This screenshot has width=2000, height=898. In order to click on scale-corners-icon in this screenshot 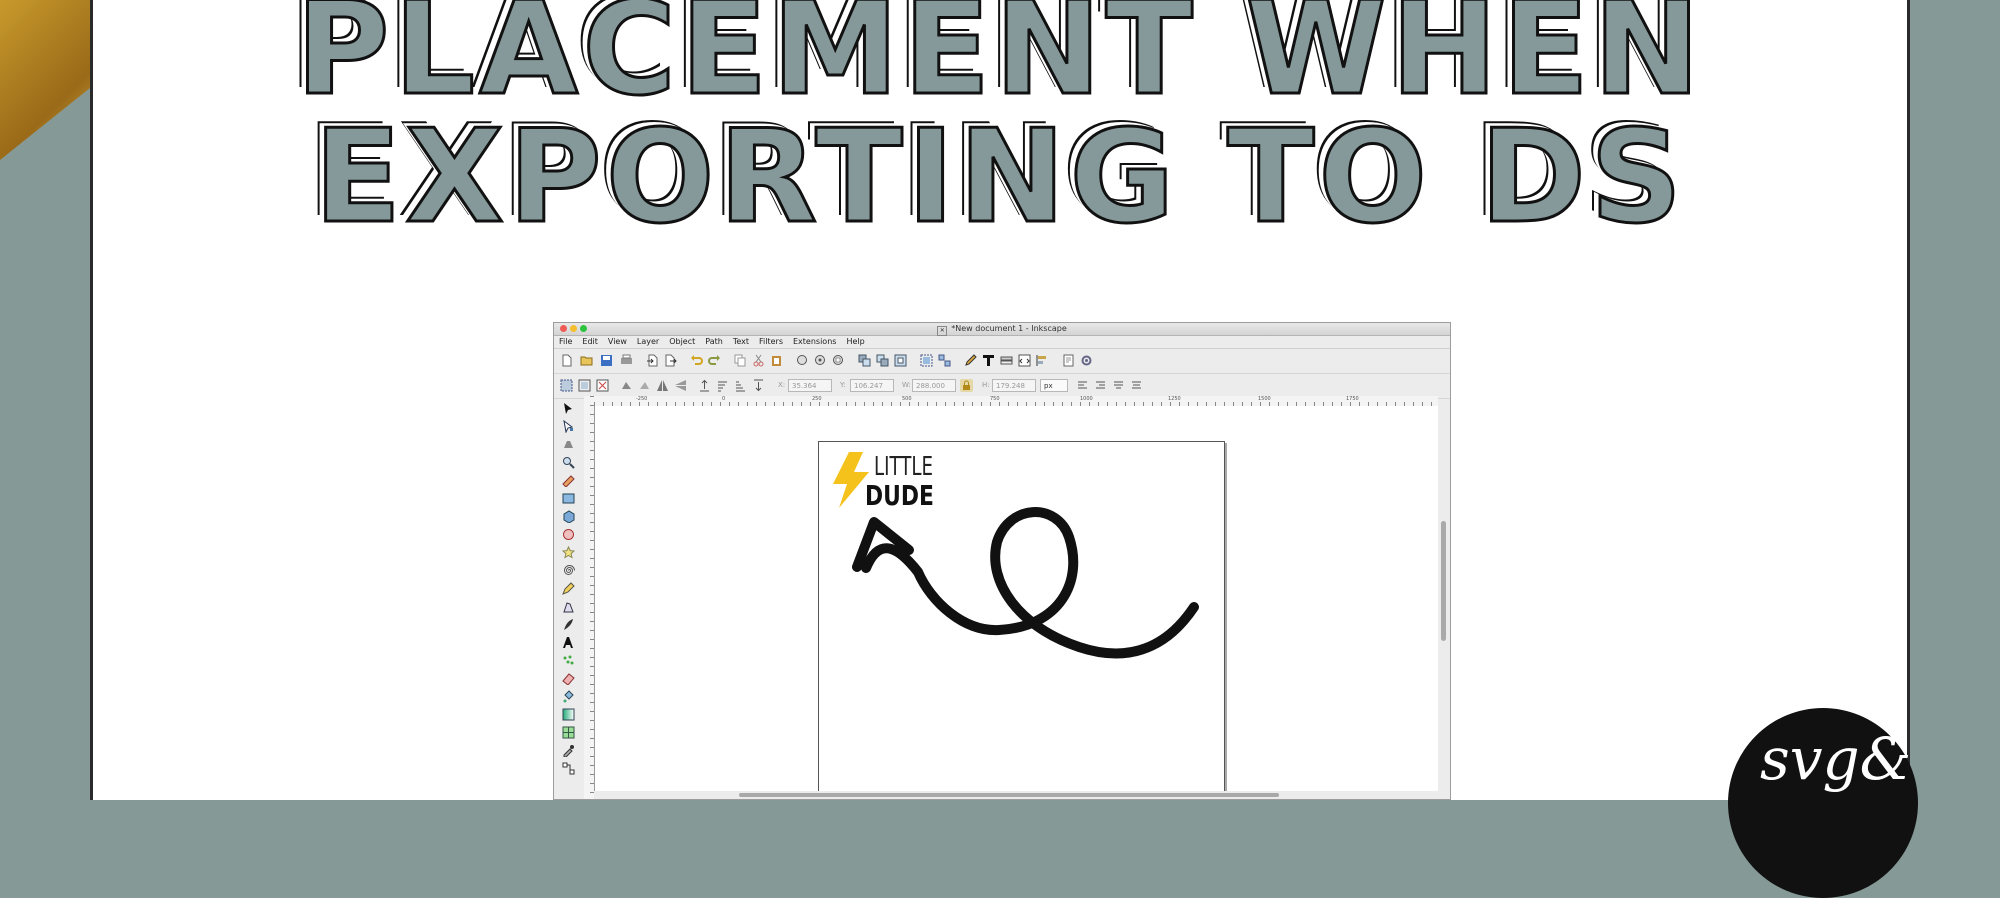, I will do `click(1100, 385)`.